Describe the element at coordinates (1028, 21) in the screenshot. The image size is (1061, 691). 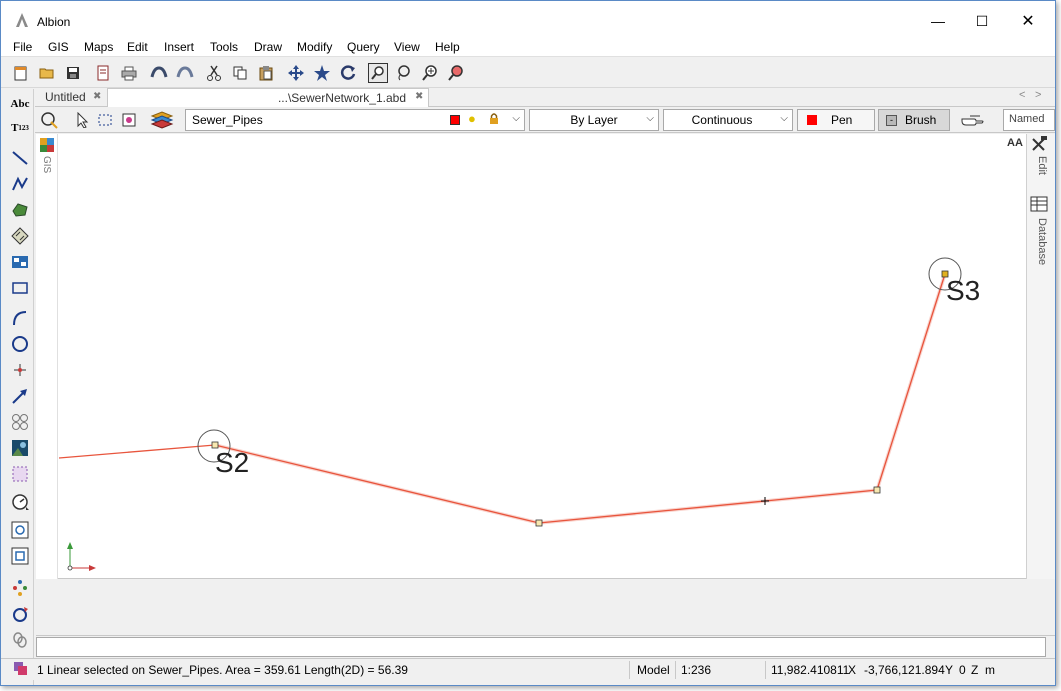
I see `close-button: ✕` at that location.